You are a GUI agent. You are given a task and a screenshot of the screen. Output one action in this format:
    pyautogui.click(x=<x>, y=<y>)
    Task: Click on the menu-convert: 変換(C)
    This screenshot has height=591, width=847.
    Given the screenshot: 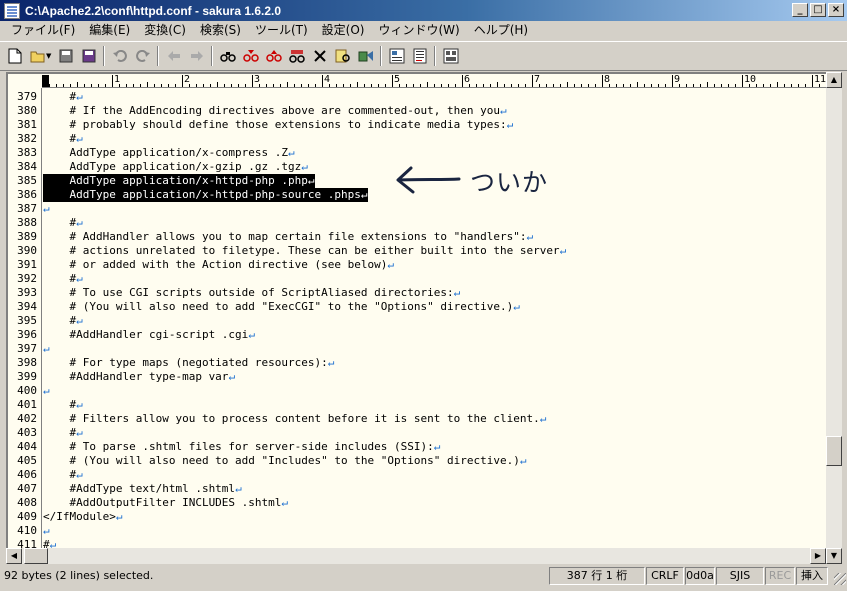 What is the action you would take?
    pyautogui.click(x=165, y=30)
    